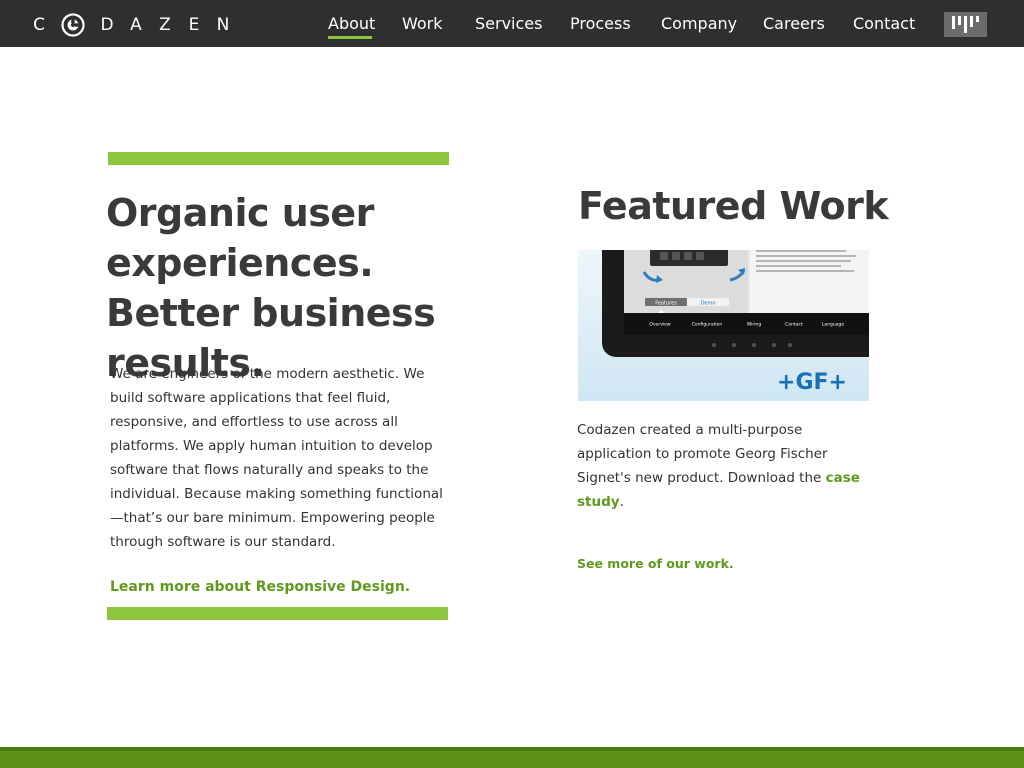 The image size is (1024, 768). Describe the element at coordinates (621, 502) in the screenshot. I see `featured-desc-suffix: .` at that location.